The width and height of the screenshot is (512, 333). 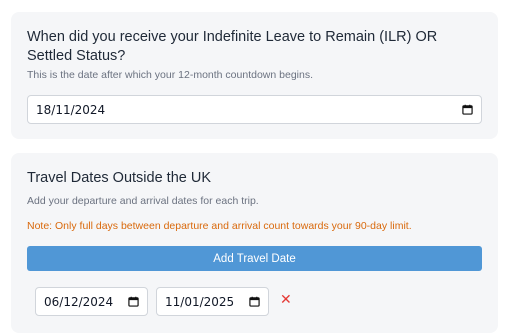 I want to click on arrival-date-value: 11/01/2025, so click(x=200, y=301).